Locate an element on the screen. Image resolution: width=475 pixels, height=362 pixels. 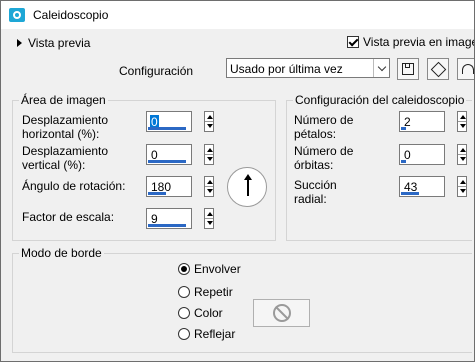
dial-needle-icon is located at coordinates (248, 185).